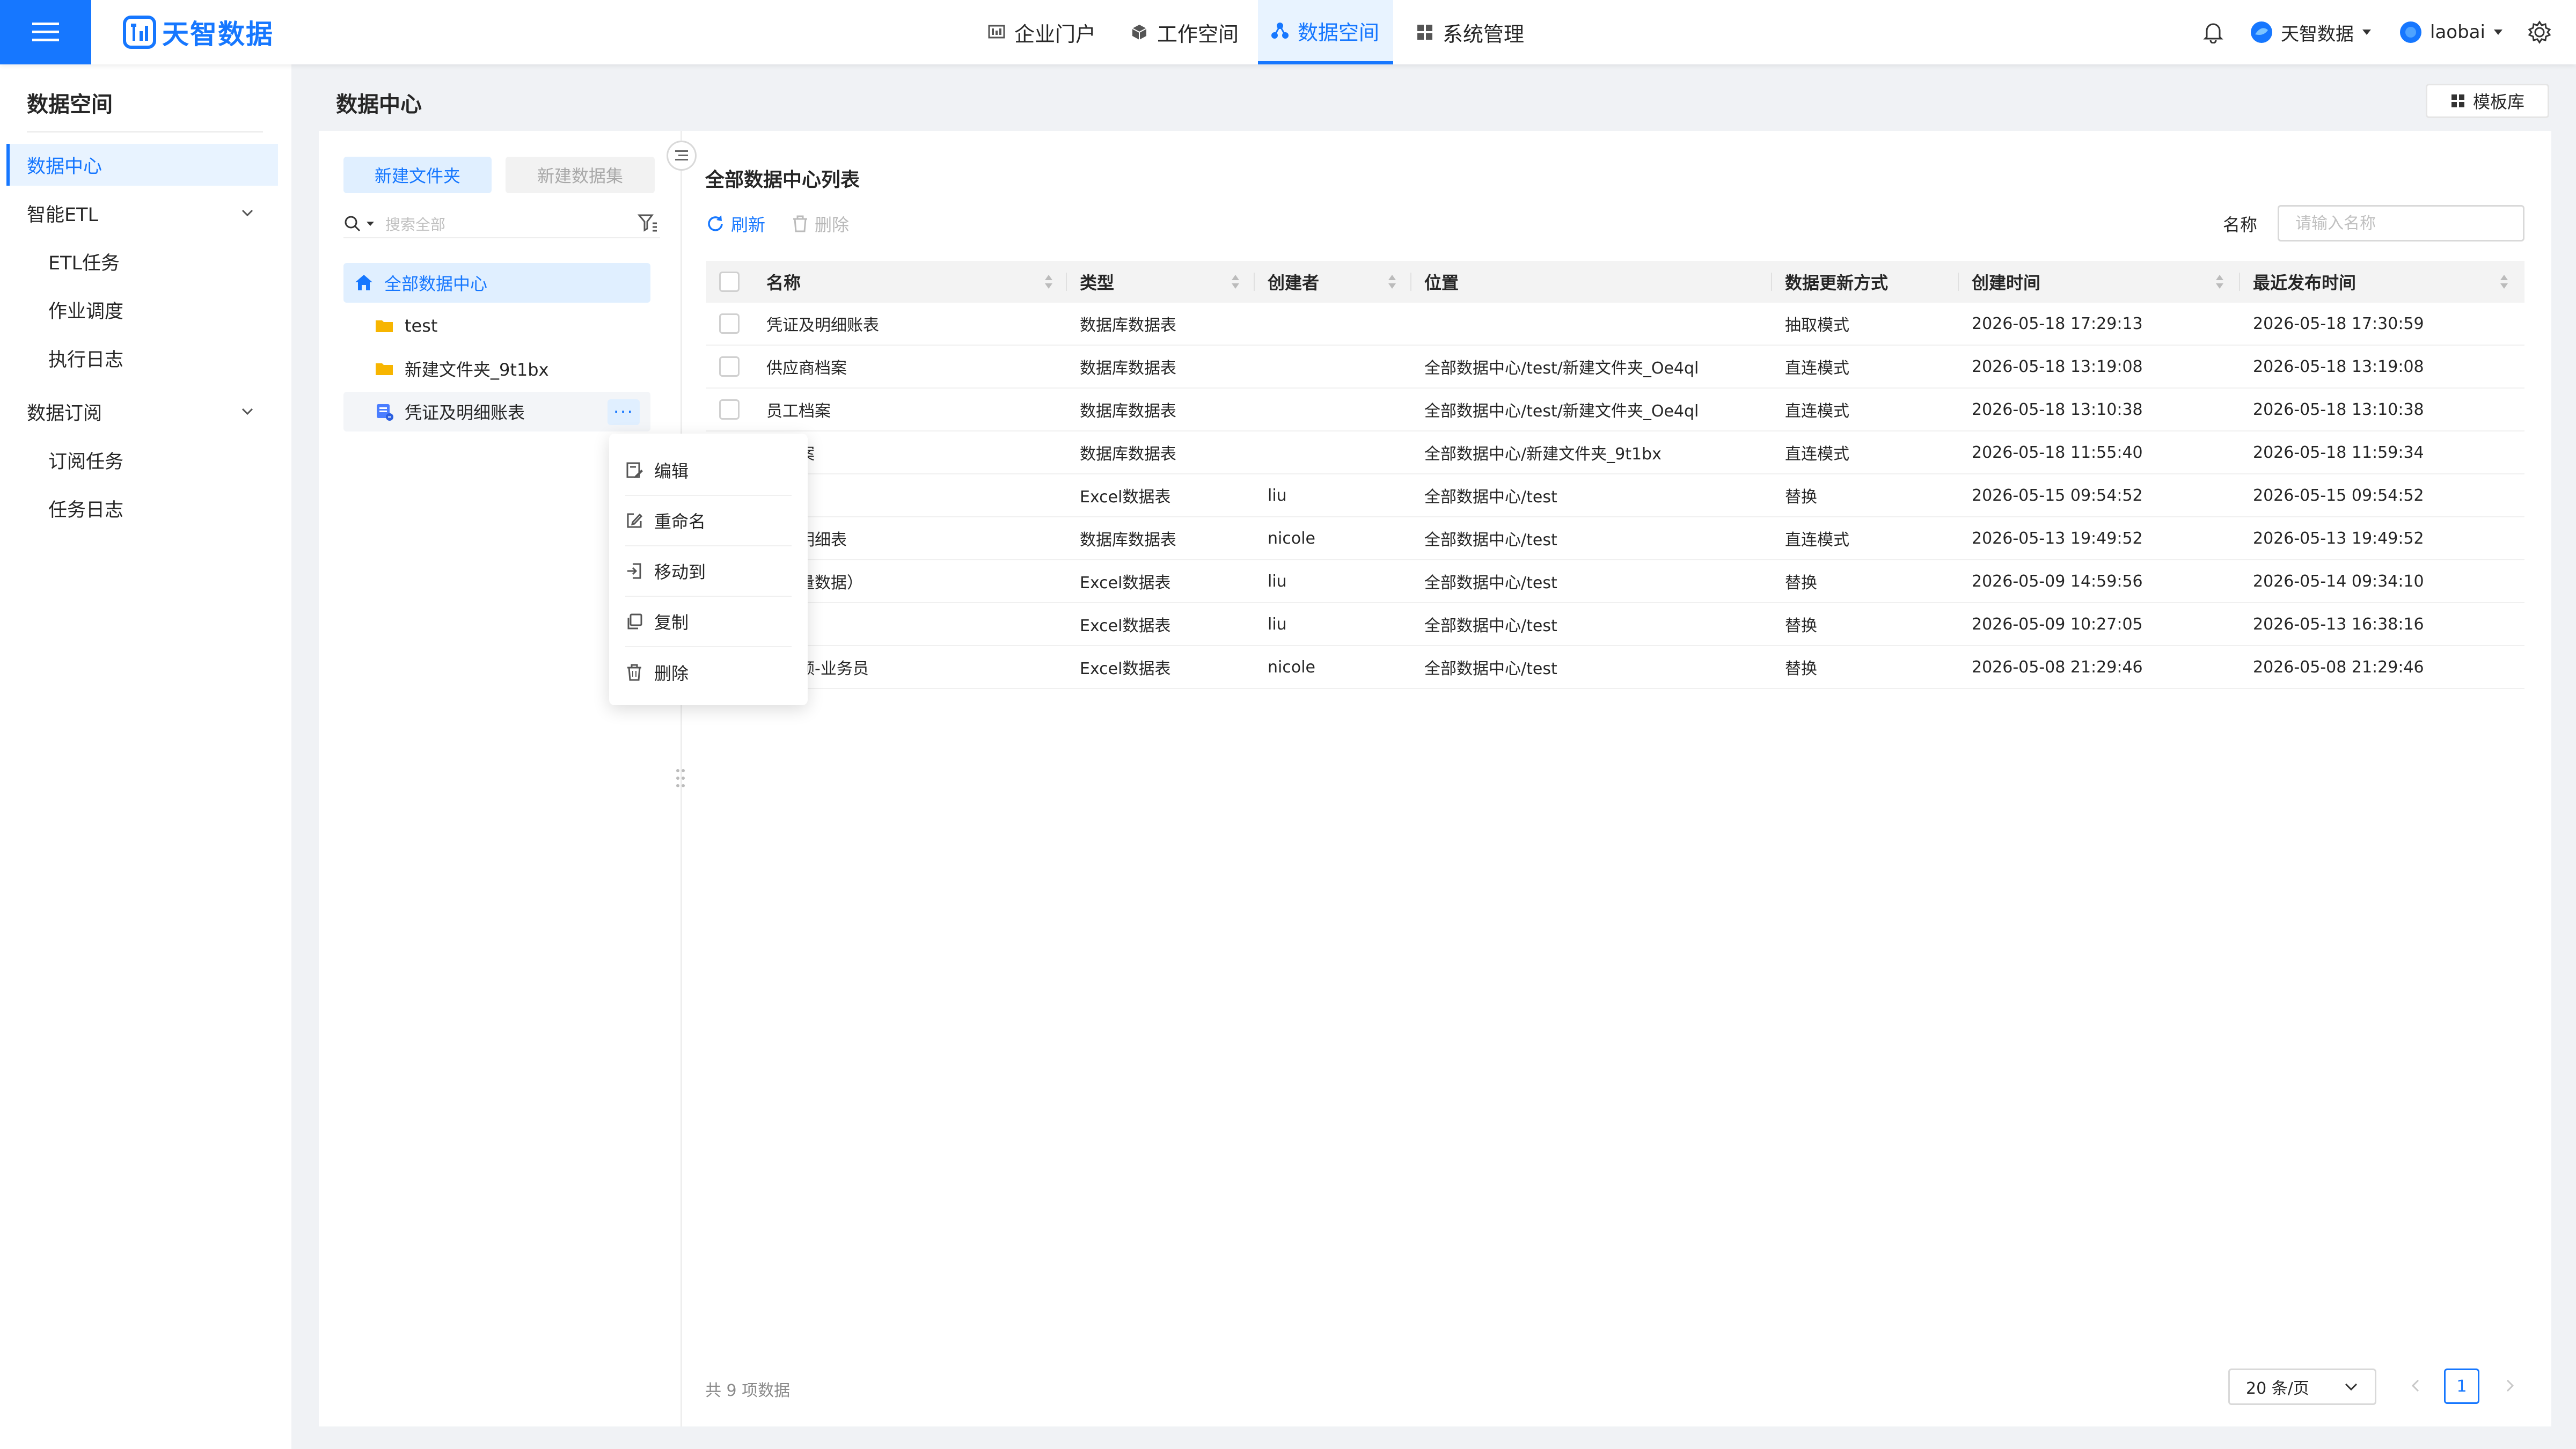  I want to click on cell-created-at: 2026-05-08 21:29:46, so click(2057, 667).